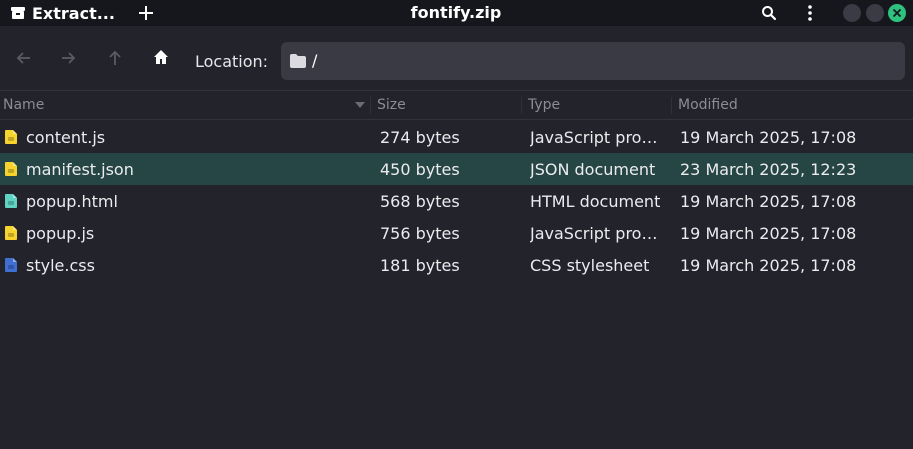  I want to click on close-button, so click(897, 13).